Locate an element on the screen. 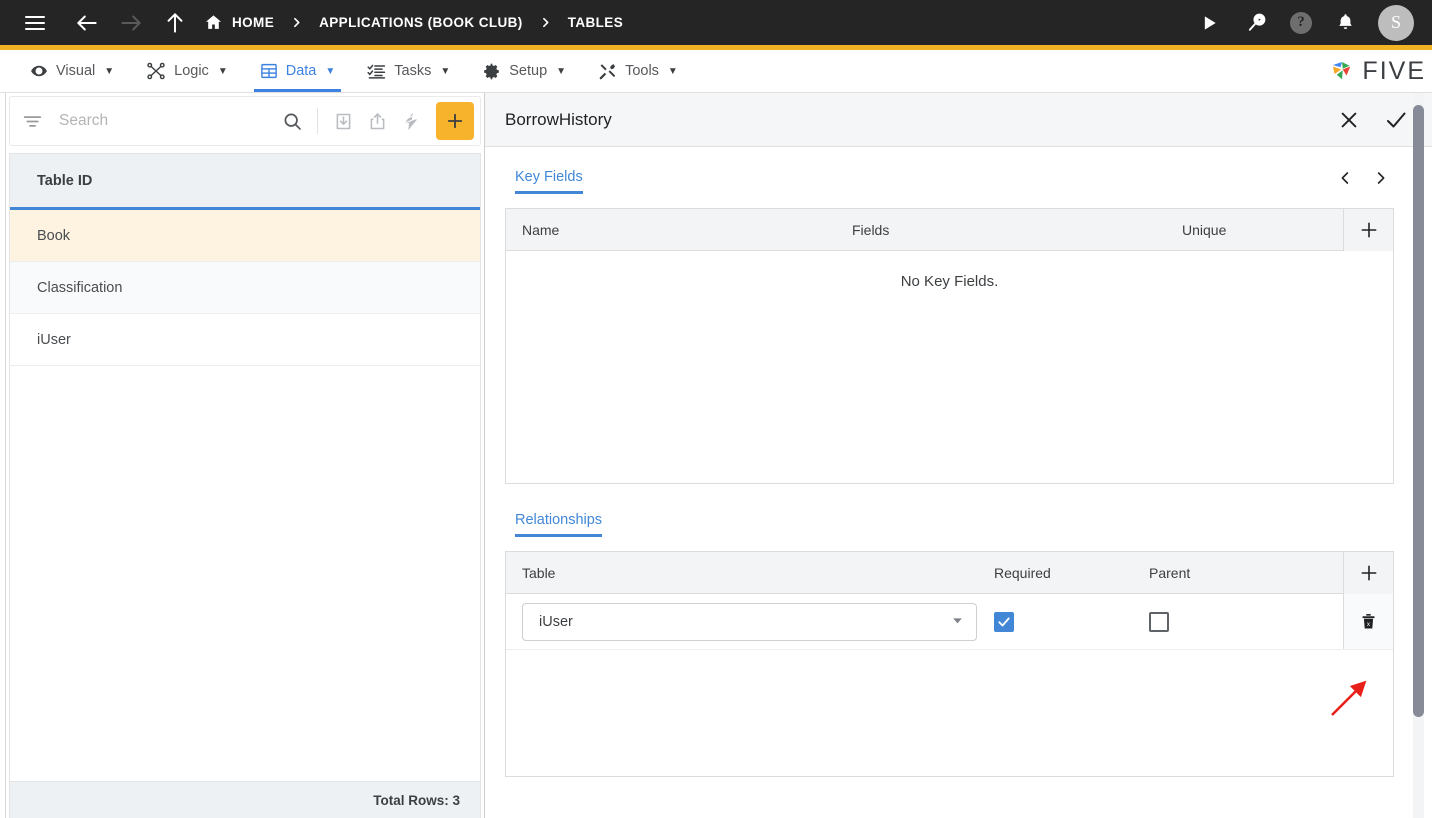  parent-checkbox is located at coordinates (1159, 621).